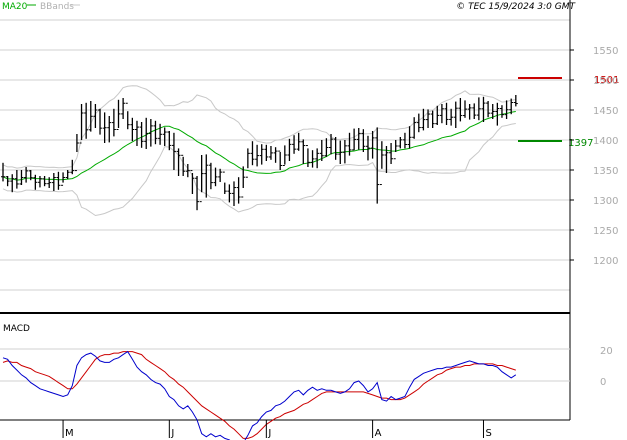 The width and height of the screenshot is (627, 440). I want to click on x-tick-label: S, so click(488, 433).